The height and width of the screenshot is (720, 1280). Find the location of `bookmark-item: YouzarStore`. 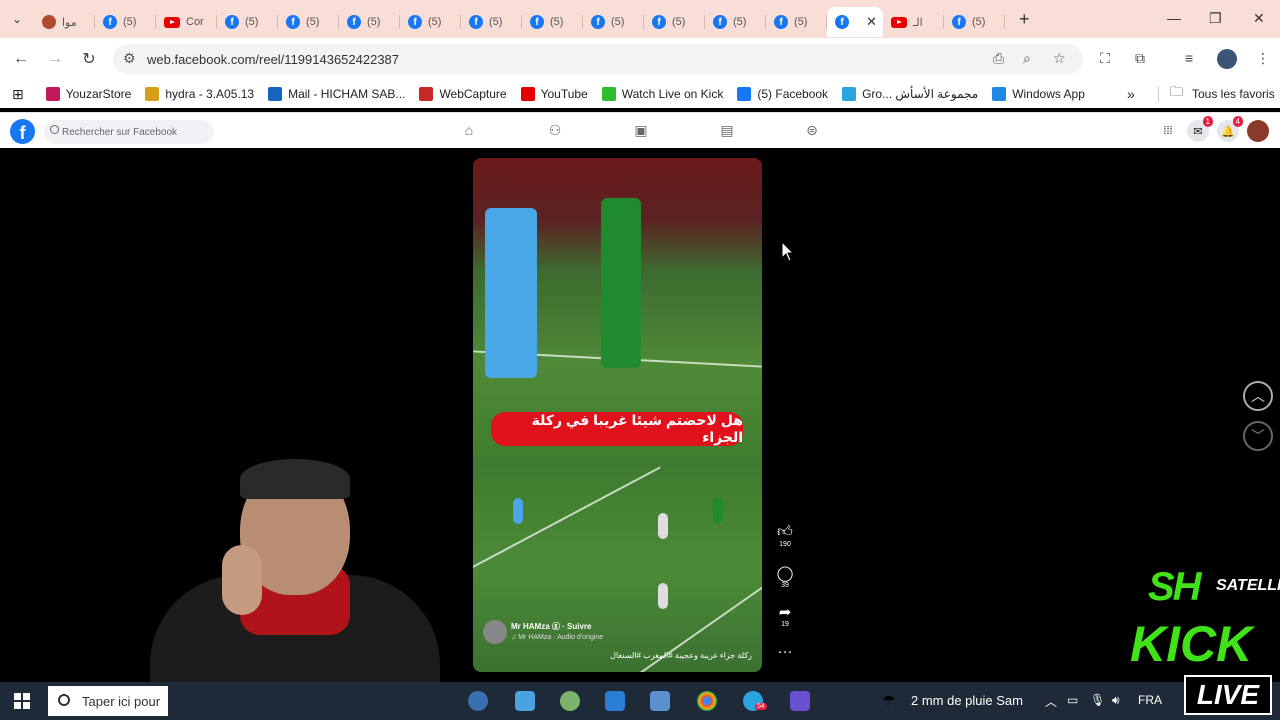

bookmark-item: YouzarStore is located at coordinates (88, 94).